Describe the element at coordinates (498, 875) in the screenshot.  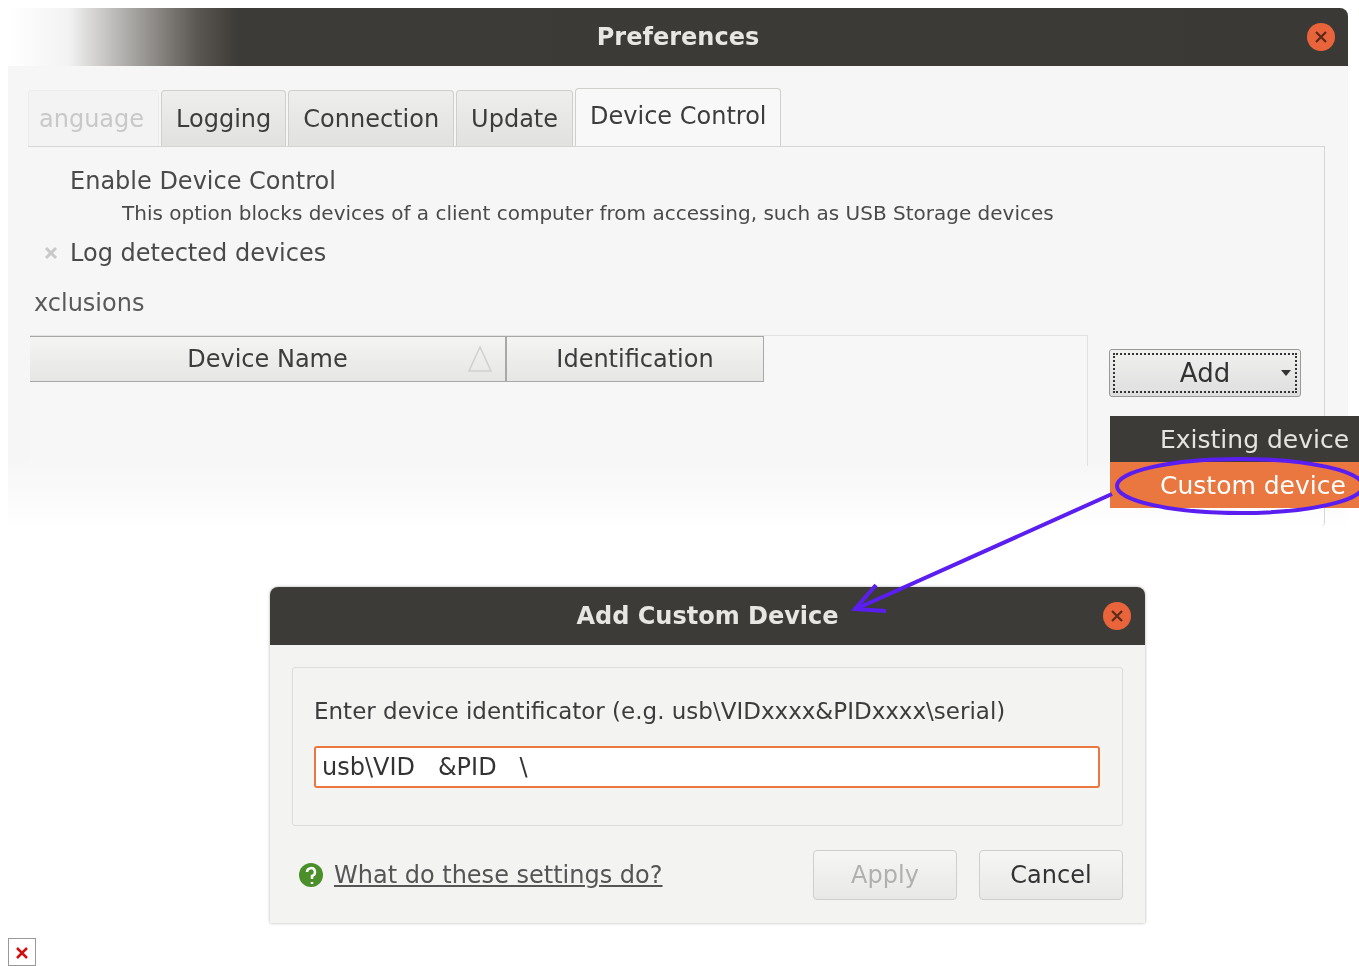
I see `help-link: What do these settings do?` at that location.